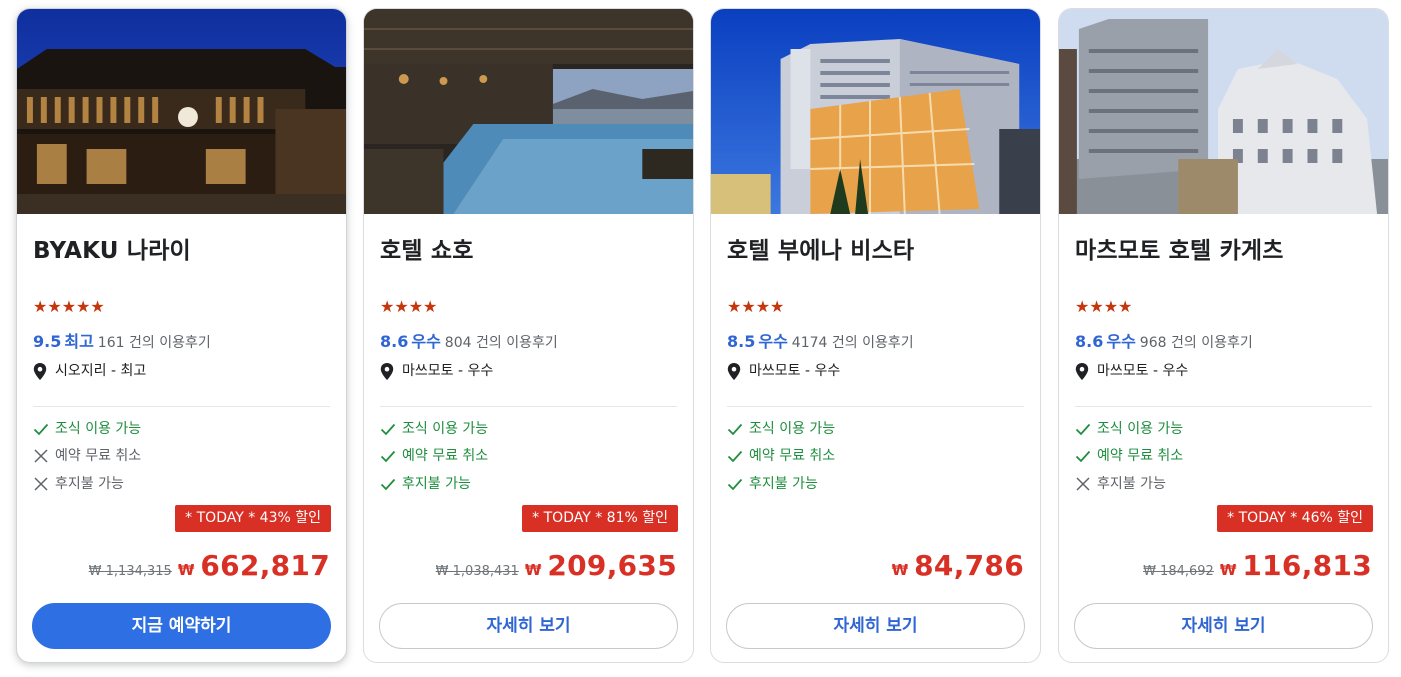 This screenshot has width=1401, height=677. What do you see at coordinates (600, 518) in the screenshot?
I see `discount-badge: * TODAY * 81% 할인` at bounding box center [600, 518].